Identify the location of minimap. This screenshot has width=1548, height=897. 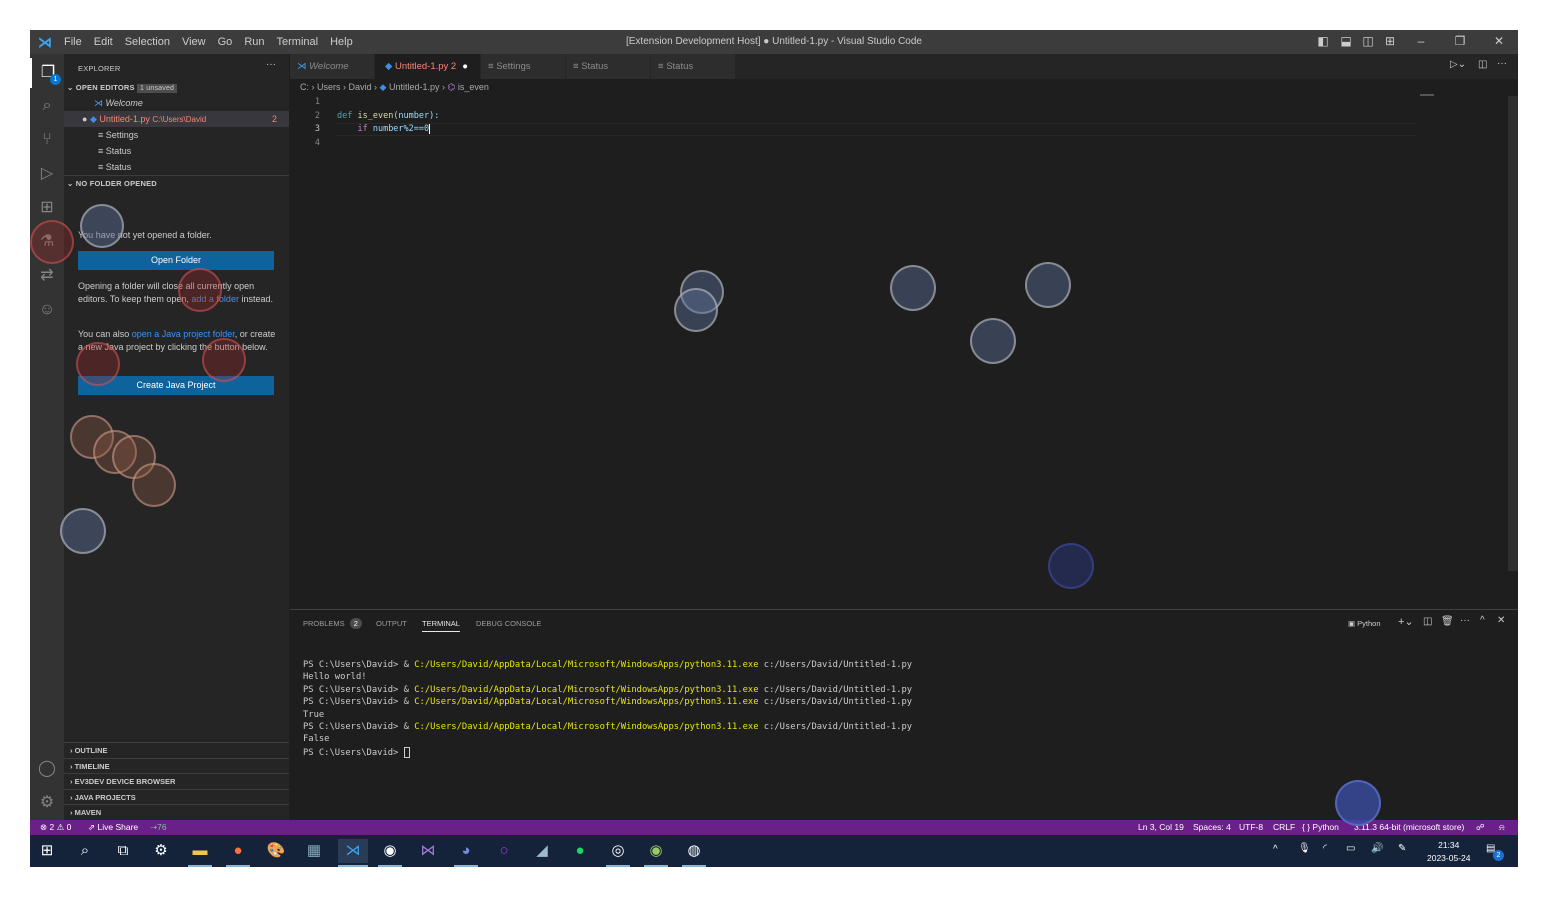
(1427, 95).